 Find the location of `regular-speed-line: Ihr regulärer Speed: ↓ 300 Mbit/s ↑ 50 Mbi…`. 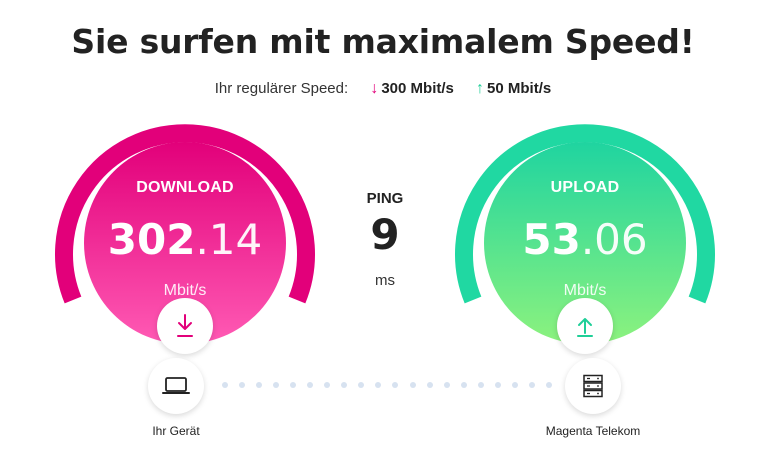

regular-speed-line: Ihr regulärer Speed: ↓ 300 Mbit/s ↑ 50 Mbi… is located at coordinates (383, 89).